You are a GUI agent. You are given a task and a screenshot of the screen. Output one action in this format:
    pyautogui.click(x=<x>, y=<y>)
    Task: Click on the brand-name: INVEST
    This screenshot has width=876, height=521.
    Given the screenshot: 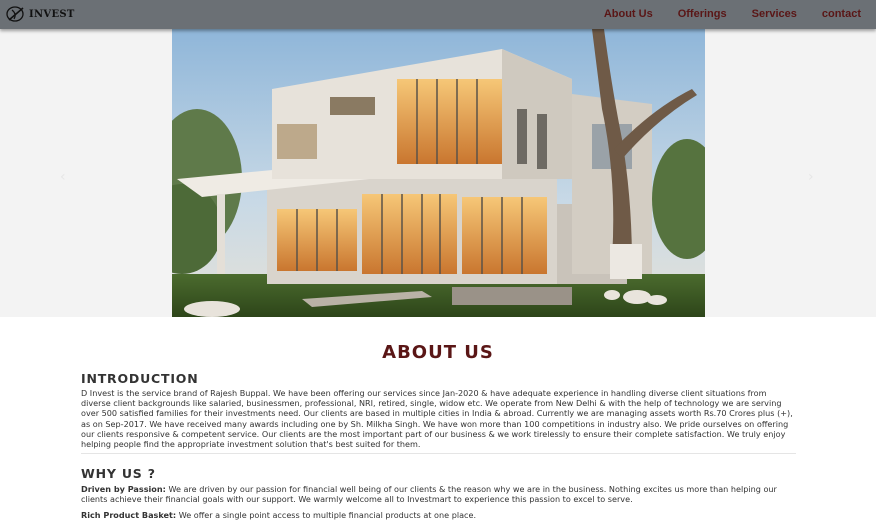 What is the action you would take?
    pyautogui.click(x=52, y=14)
    